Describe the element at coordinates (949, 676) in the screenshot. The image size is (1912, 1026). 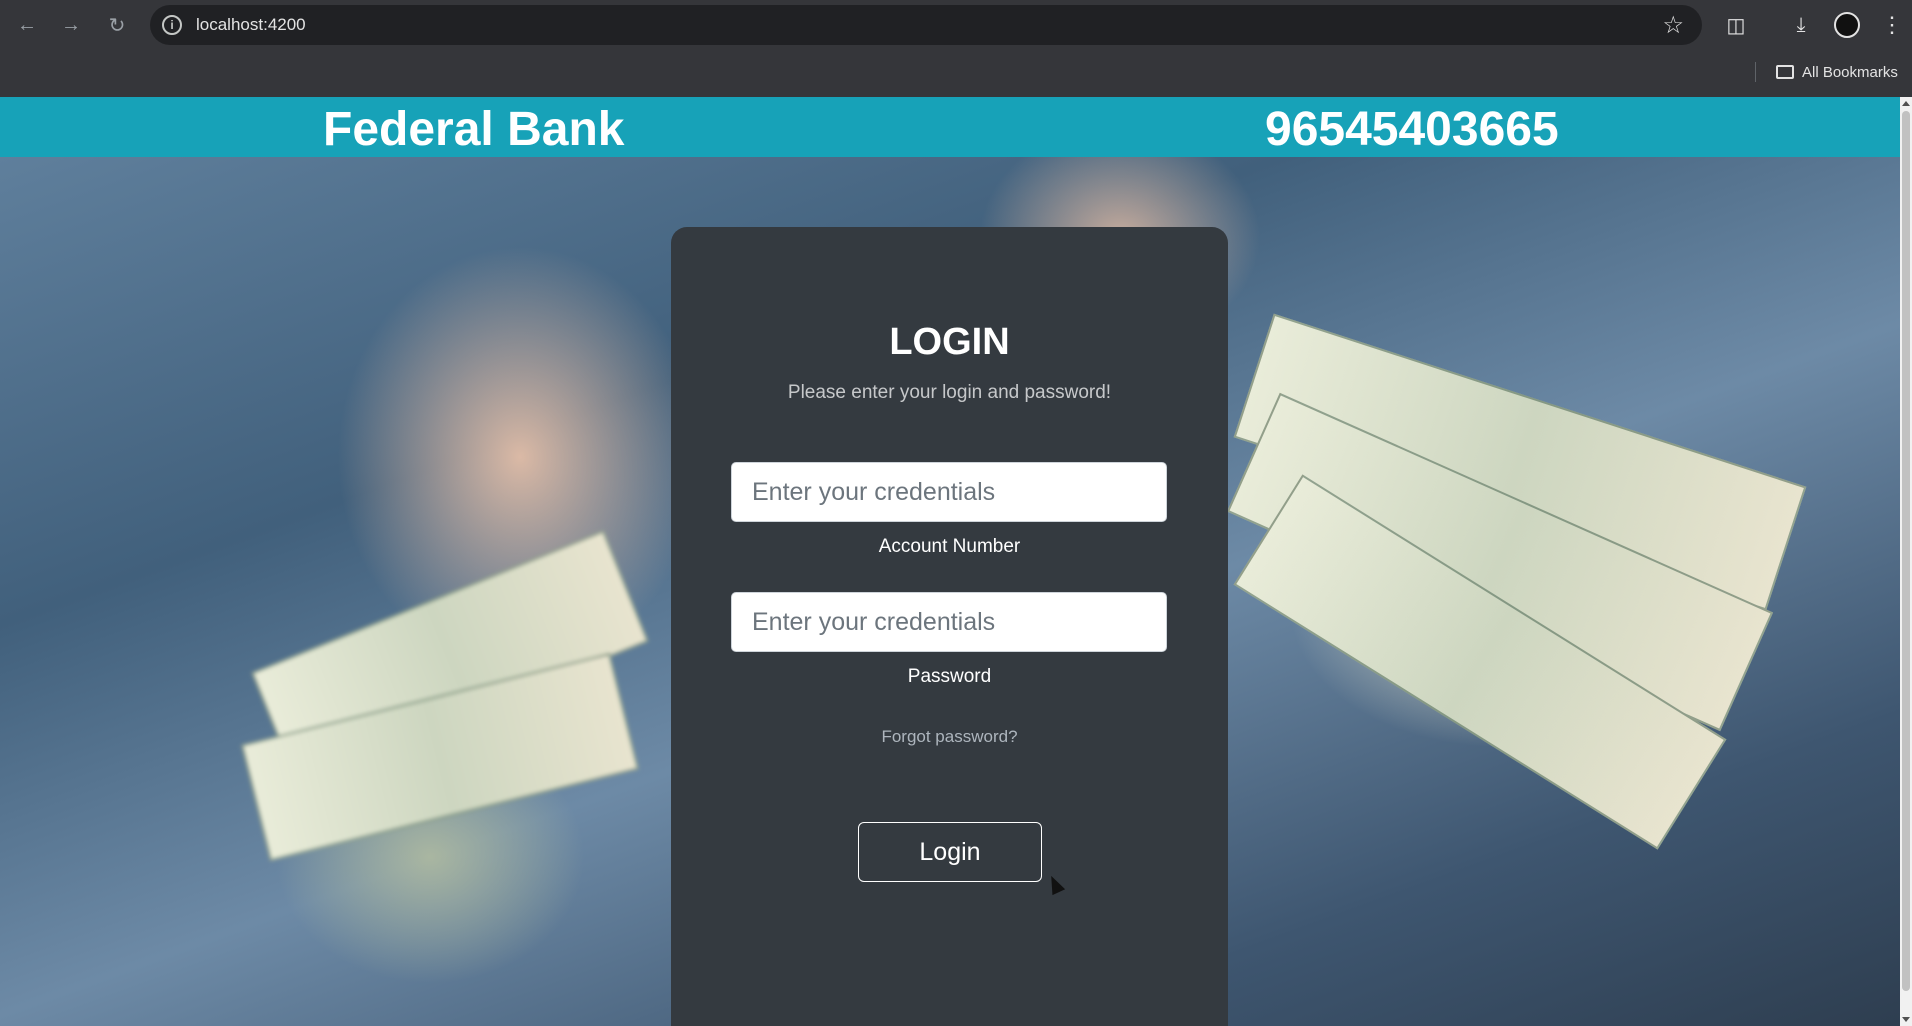
I see `password-label: Password` at that location.